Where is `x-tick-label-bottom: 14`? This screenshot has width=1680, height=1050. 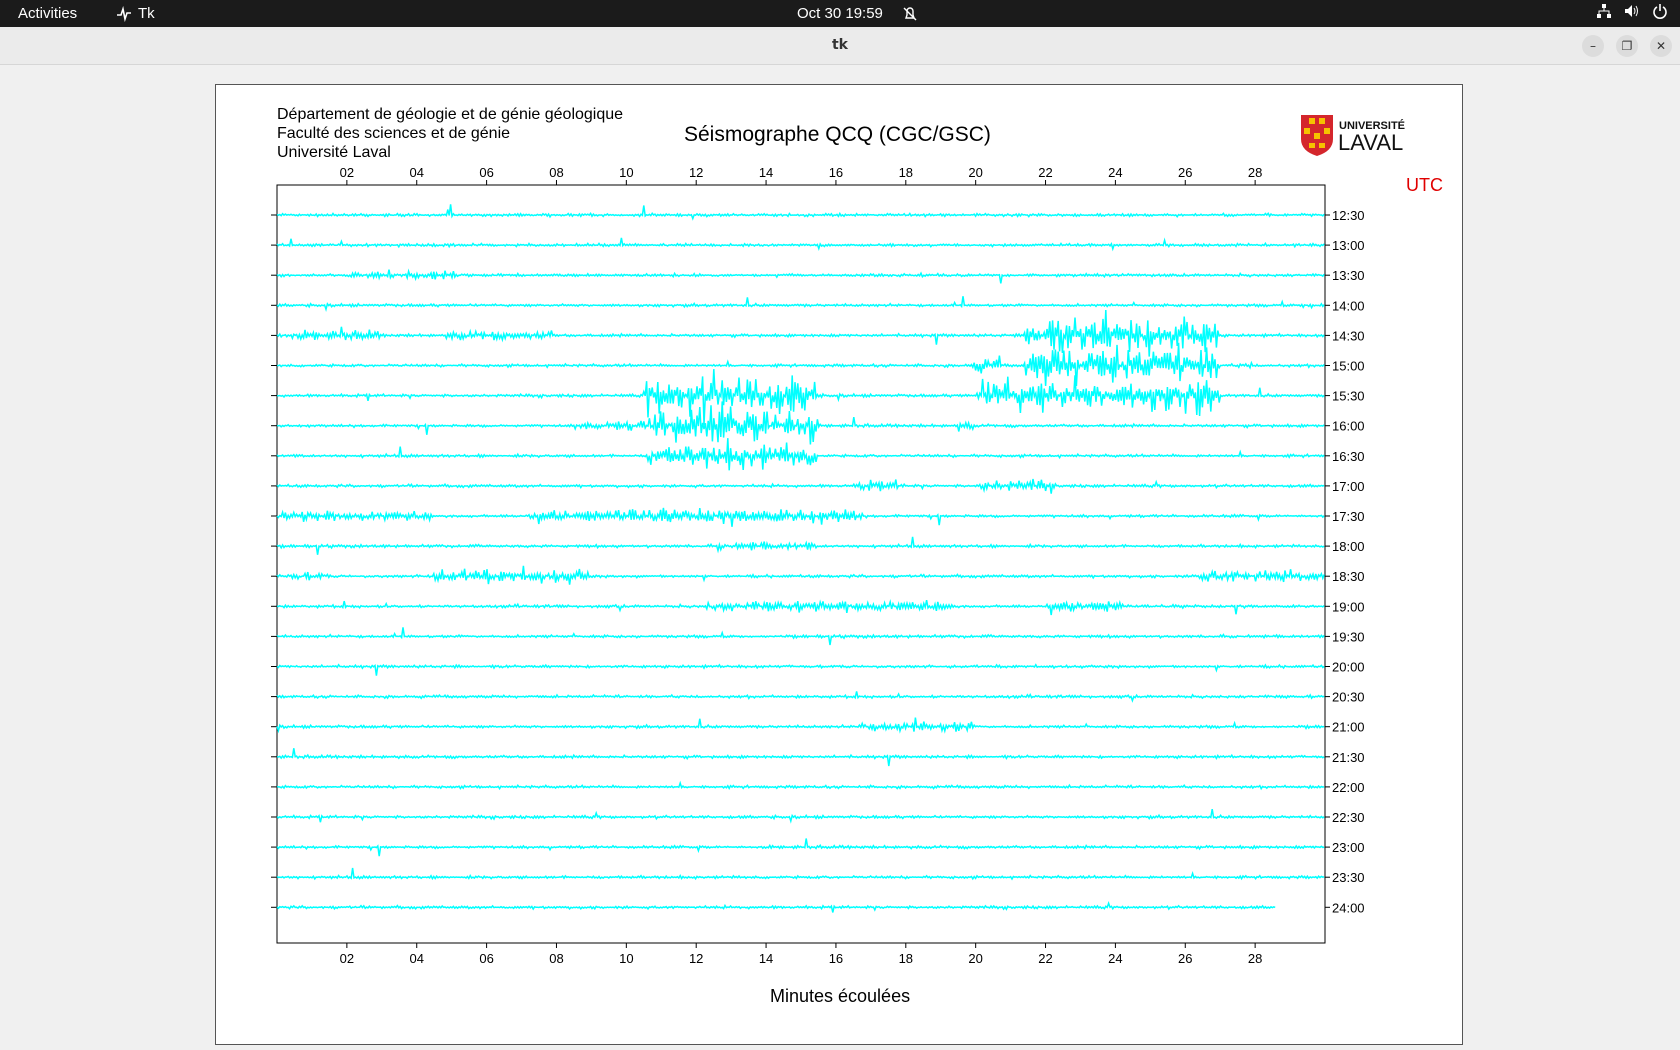 x-tick-label-bottom: 14 is located at coordinates (766, 958).